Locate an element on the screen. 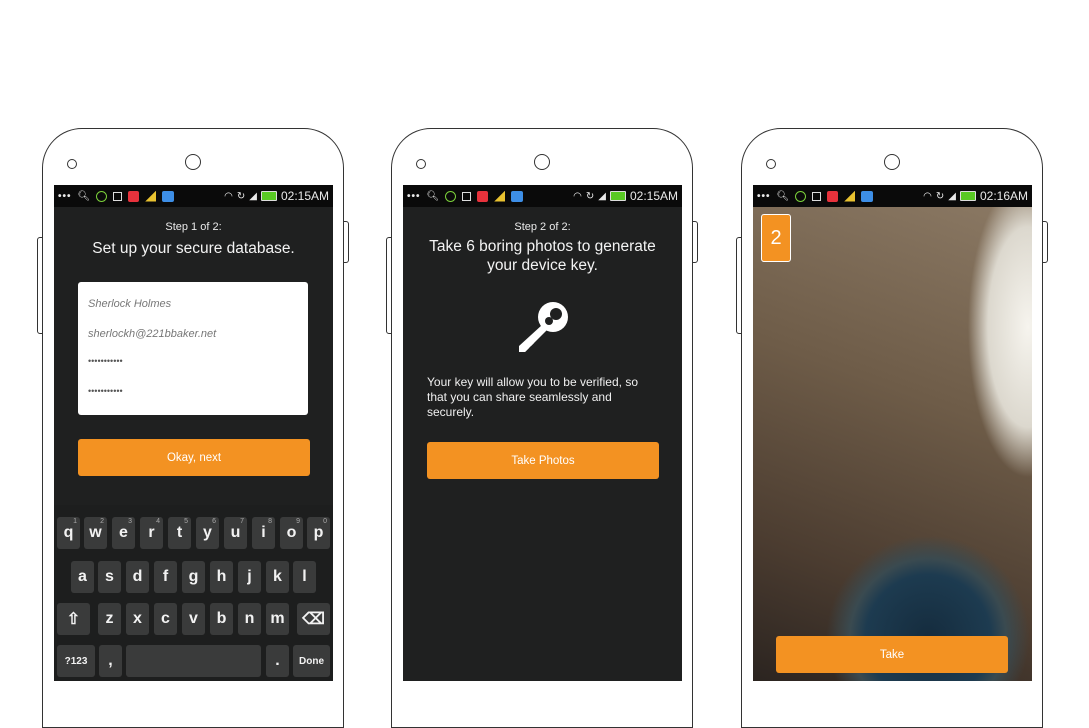 This screenshot has width=1089, height=728. period-key: . is located at coordinates (277, 661).